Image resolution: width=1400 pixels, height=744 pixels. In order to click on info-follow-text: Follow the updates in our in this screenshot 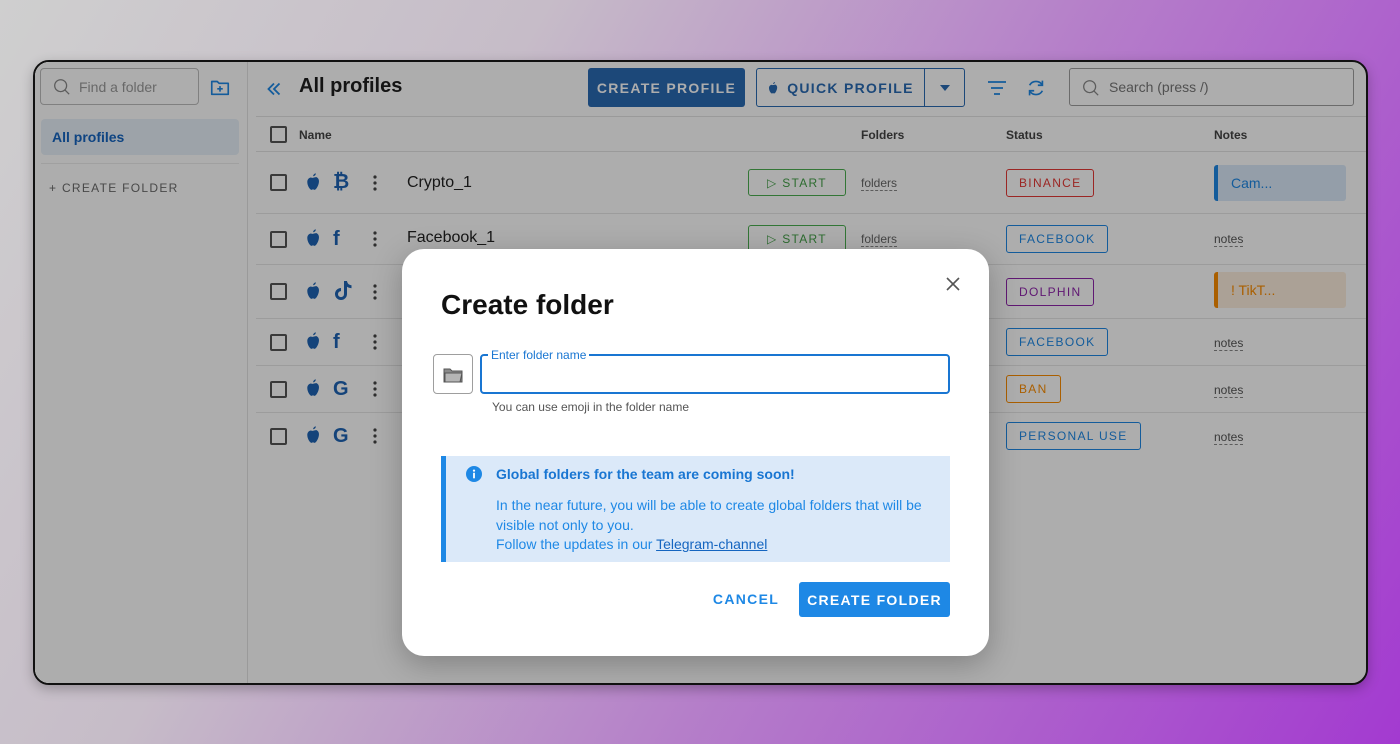, I will do `click(576, 544)`.